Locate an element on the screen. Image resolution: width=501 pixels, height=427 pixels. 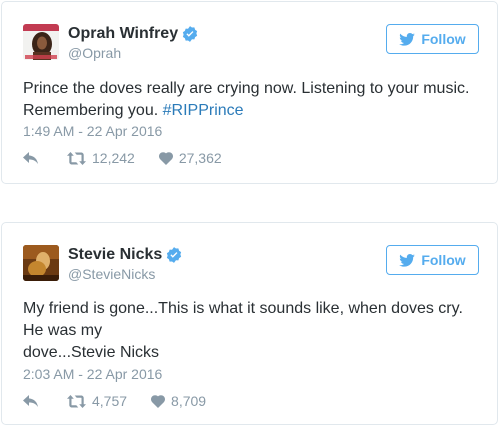
like-button: 27,362 is located at coordinates (190, 158).